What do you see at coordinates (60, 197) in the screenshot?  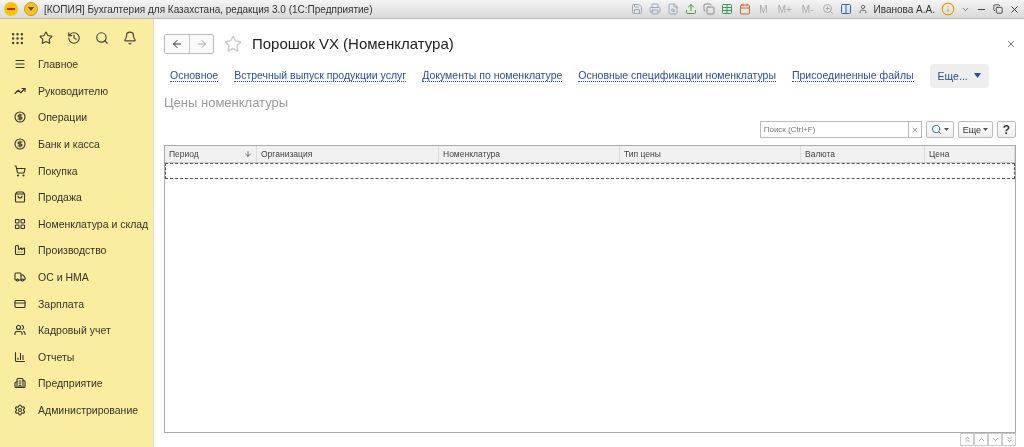 I see `sidebar-item: Продажа` at bounding box center [60, 197].